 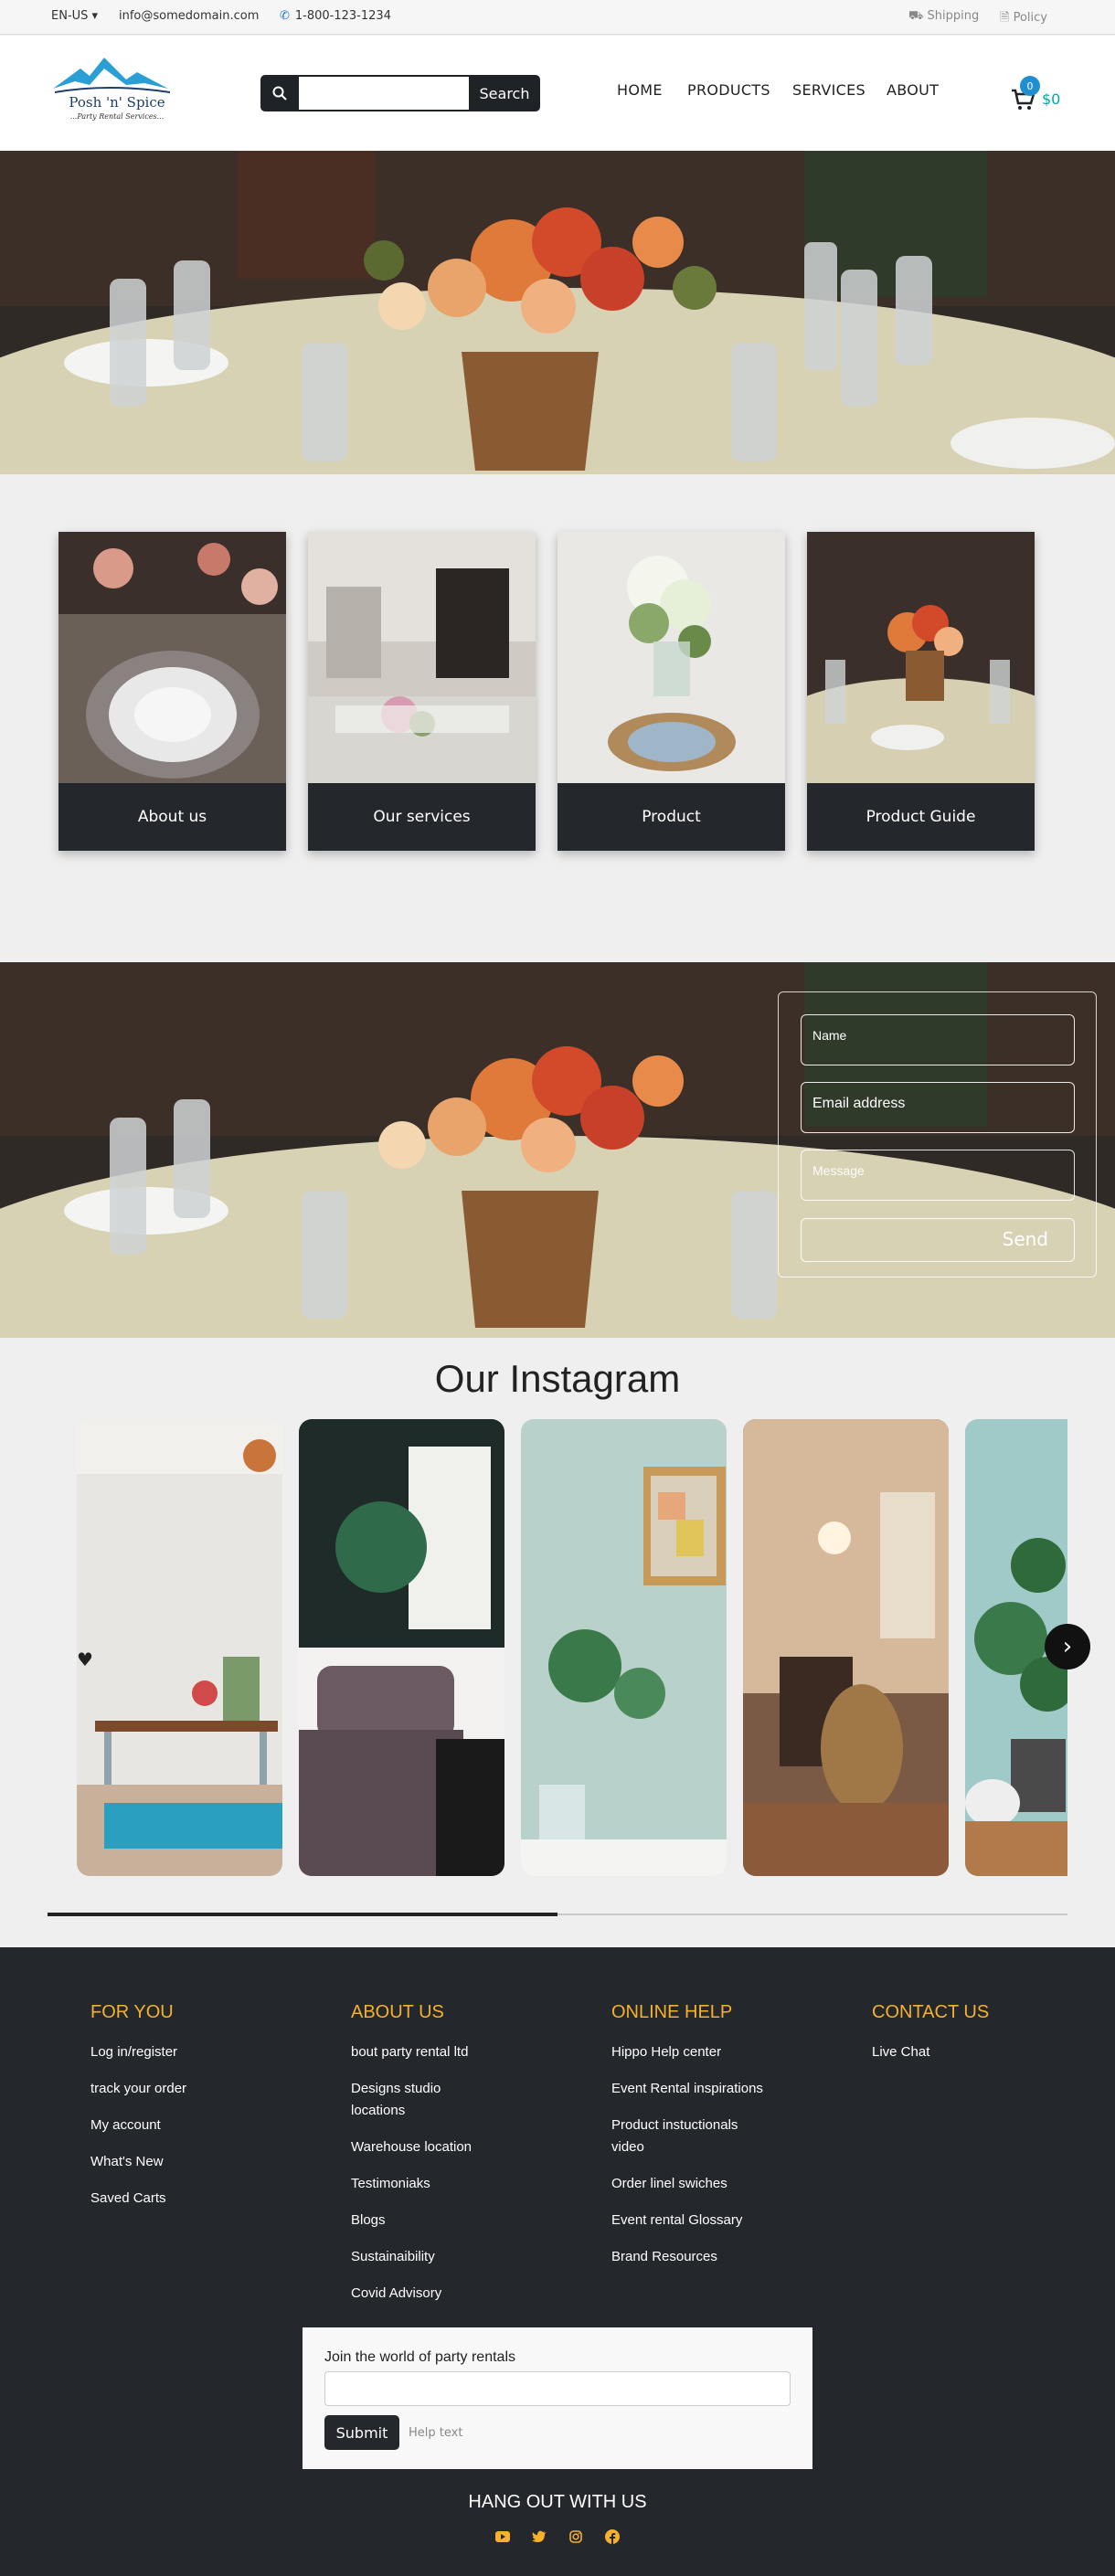 What do you see at coordinates (938, 1175) in the screenshot?
I see `message-field: Message` at bounding box center [938, 1175].